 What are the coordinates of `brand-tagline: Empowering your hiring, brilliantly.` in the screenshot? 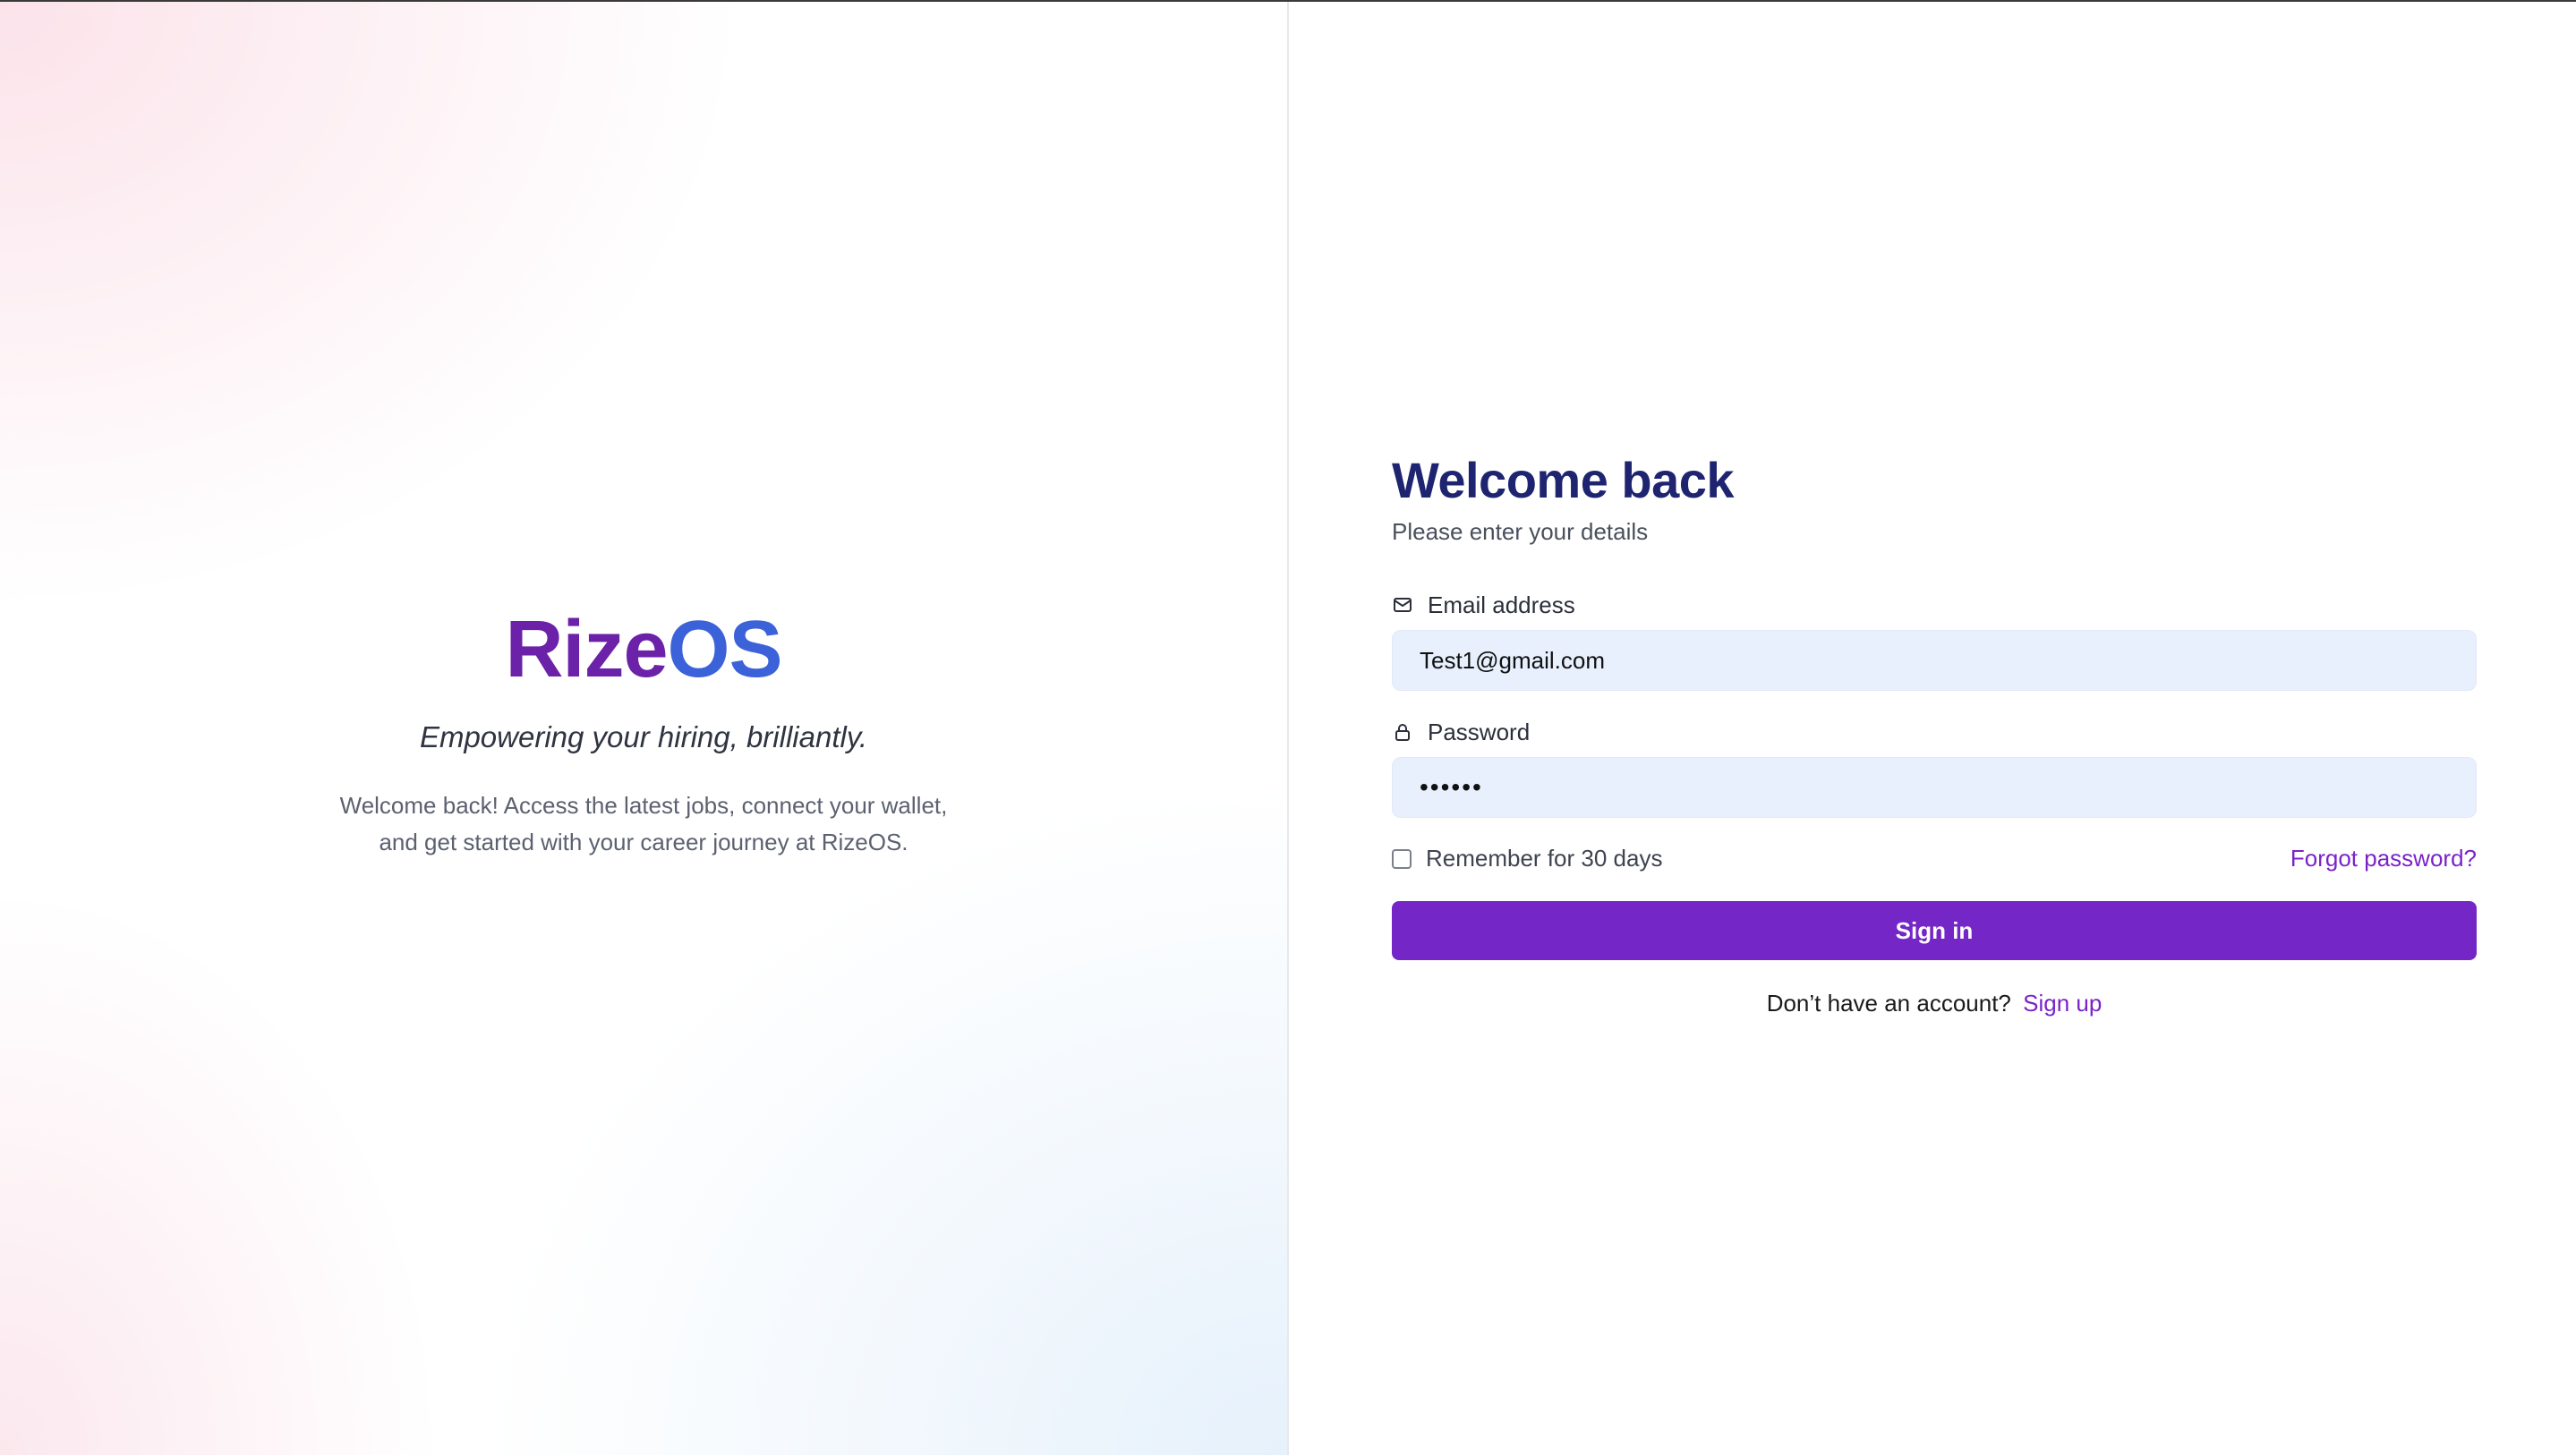 It's located at (643, 736).